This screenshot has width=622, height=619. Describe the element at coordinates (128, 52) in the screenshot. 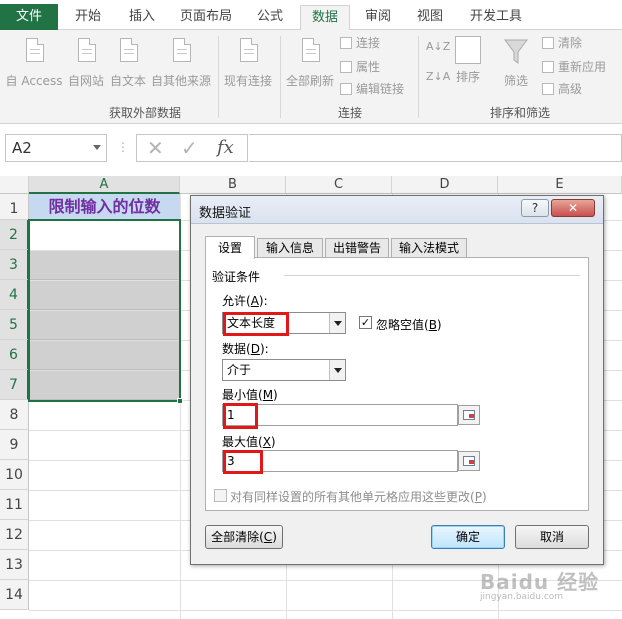

I see `text-file-icon` at that location.